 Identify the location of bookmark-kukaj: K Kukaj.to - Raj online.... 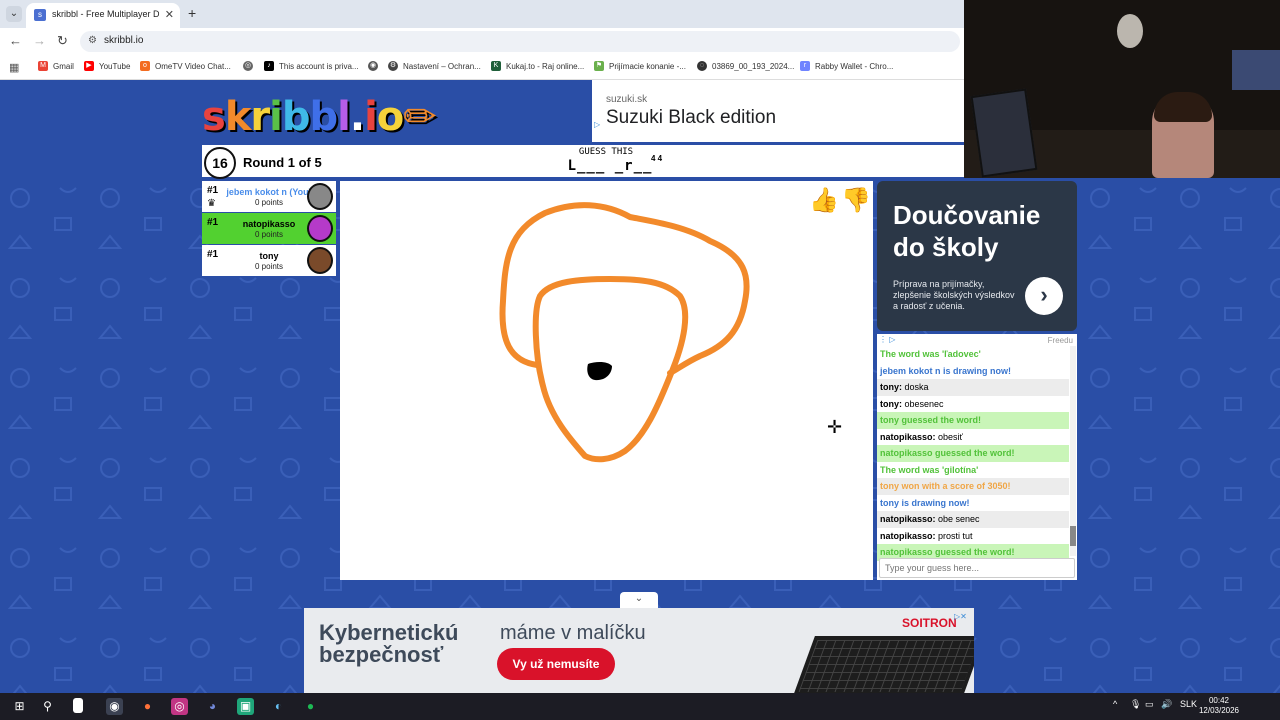
(537, 66).